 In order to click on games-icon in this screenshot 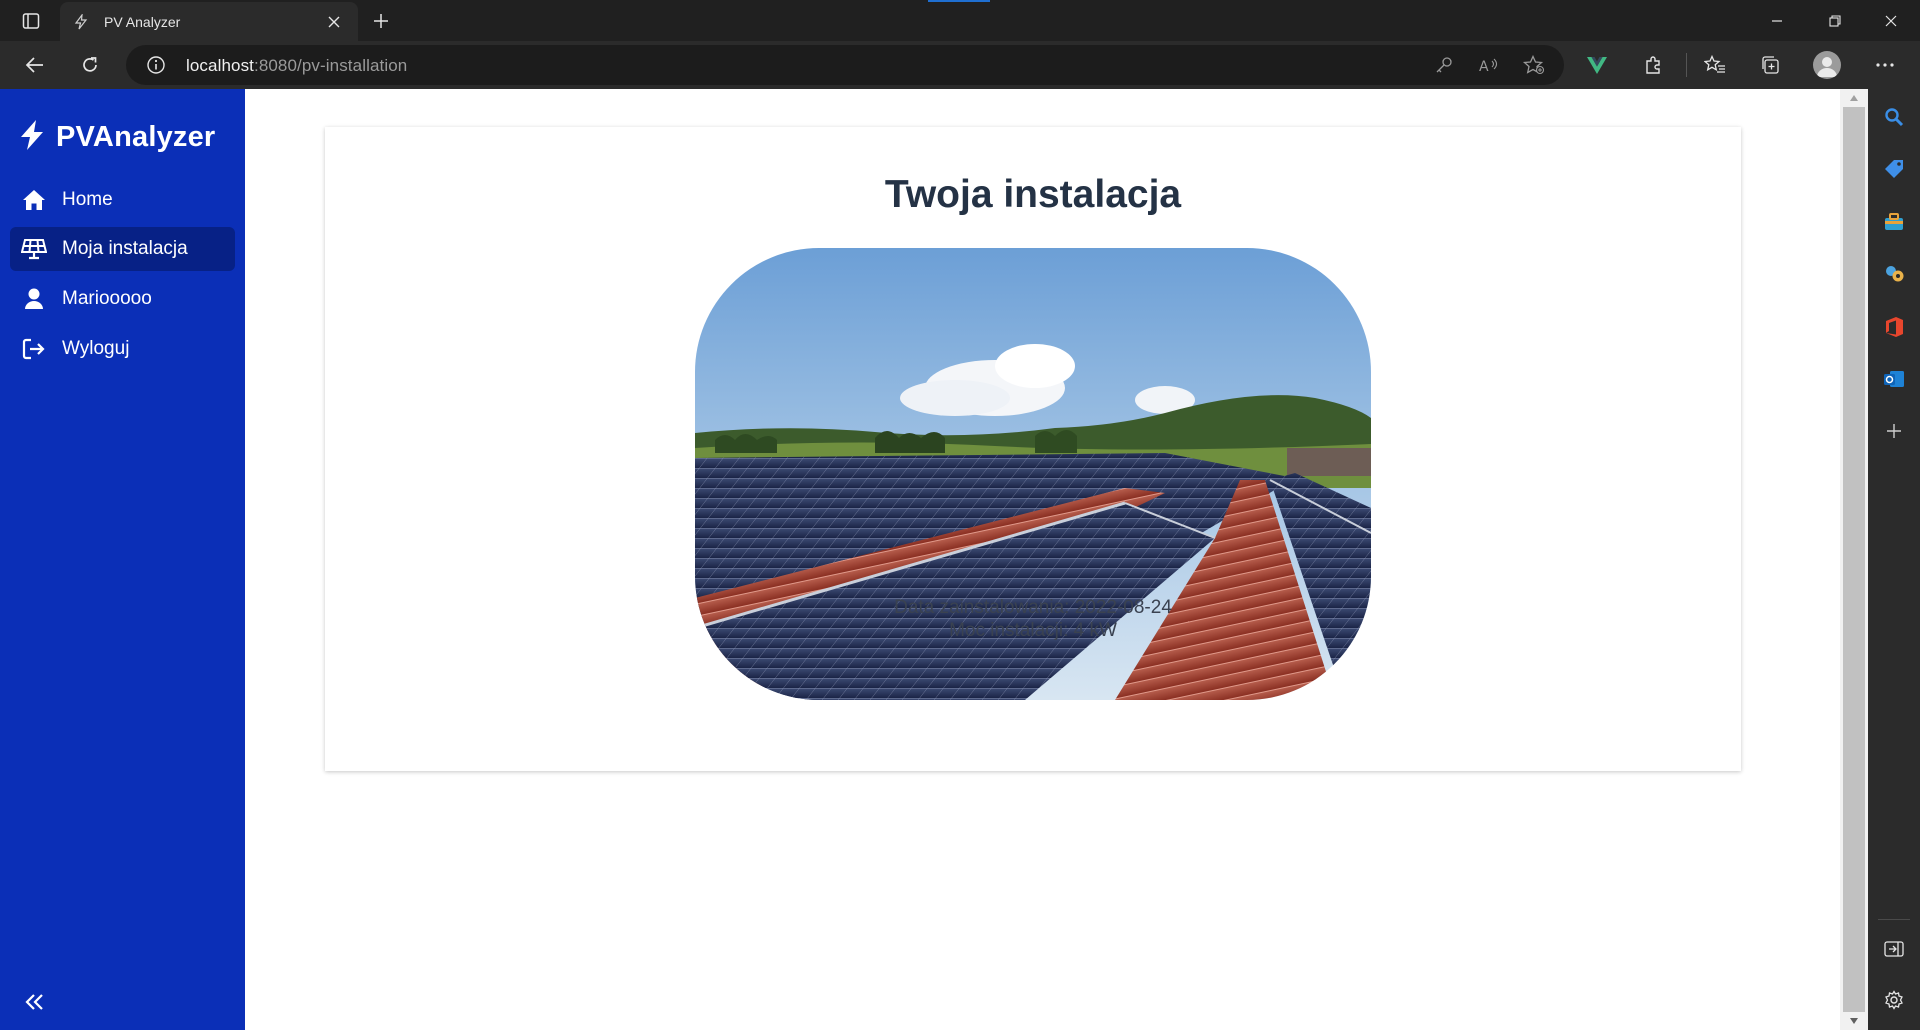, I will do `click(1894, 274)`.